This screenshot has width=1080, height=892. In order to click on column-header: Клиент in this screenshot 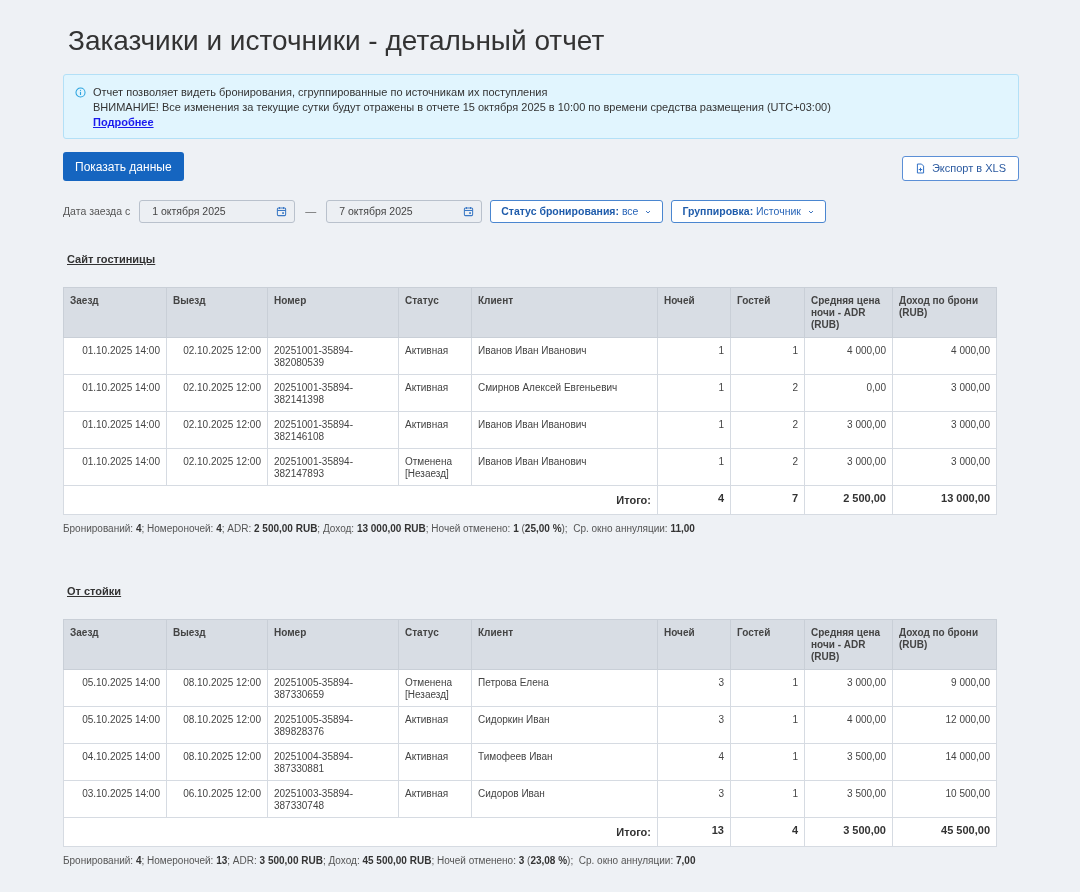, I will do `click(564, 644)`.